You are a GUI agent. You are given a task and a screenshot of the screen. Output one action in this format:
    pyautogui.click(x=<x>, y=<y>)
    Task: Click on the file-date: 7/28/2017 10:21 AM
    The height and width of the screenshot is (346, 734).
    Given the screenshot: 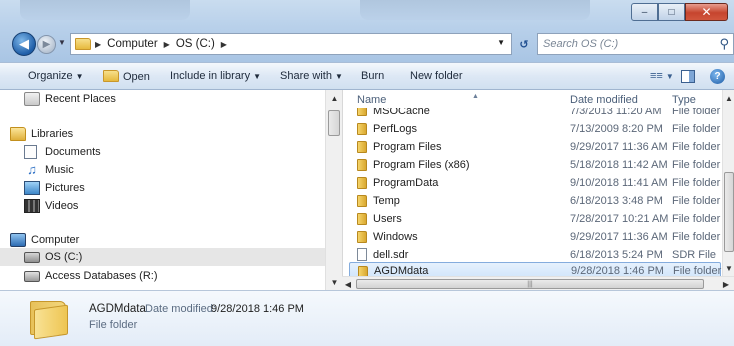 What is the action you would take?
    pyautogui.click(x=619, y=219)
    